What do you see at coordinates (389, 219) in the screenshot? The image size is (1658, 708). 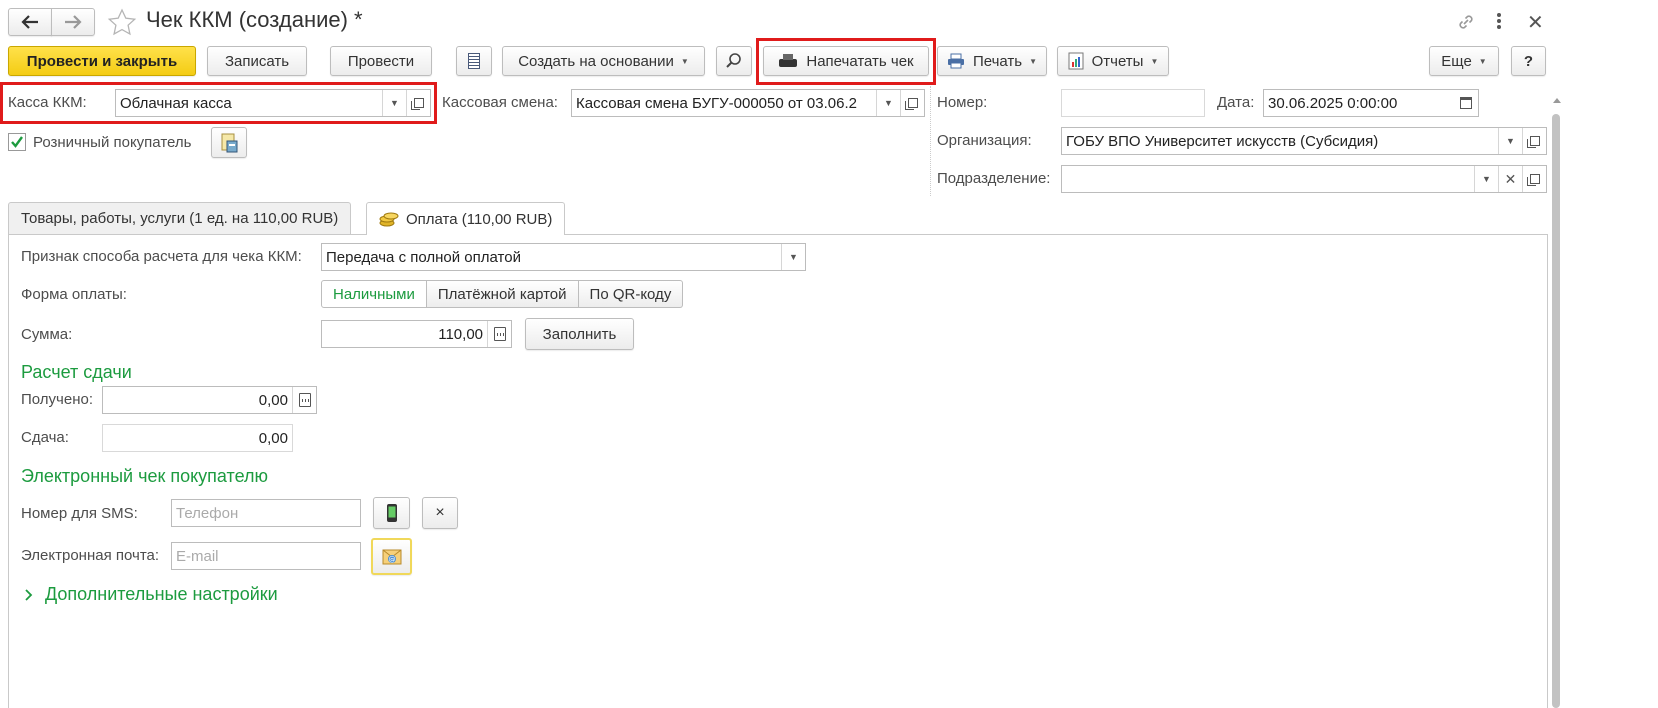 I see `coins-icon` at bounding box center [389, 219].